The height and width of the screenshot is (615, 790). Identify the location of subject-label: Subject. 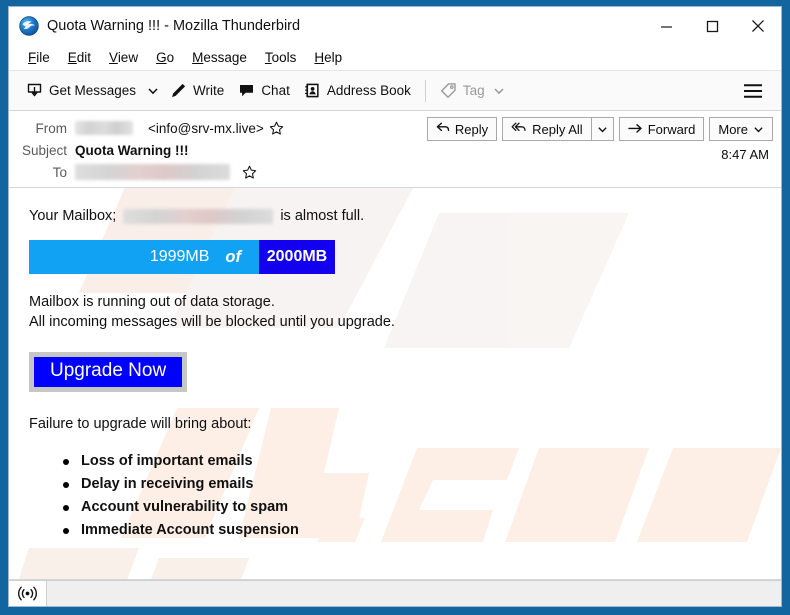
(44, 150).